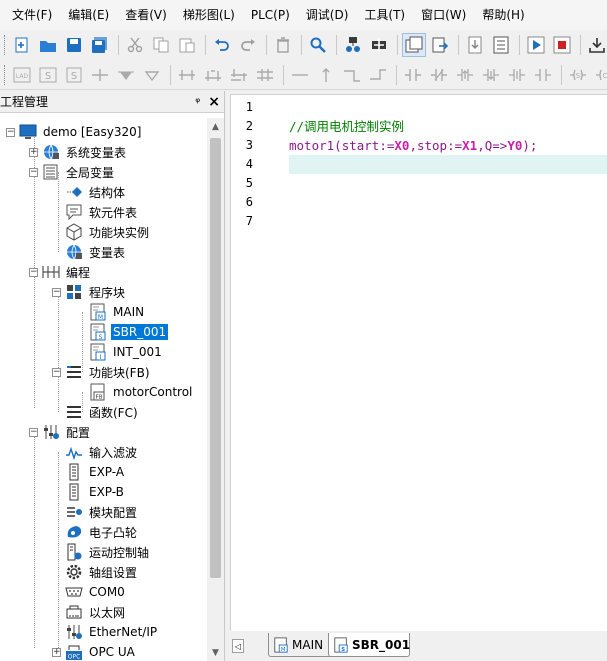 The height and width of the screenshot is (661, 607). Describe the element at coordinates (135, 392) in the screenshot. I see `tree-item-motor-control: FB motorControl` at that location.